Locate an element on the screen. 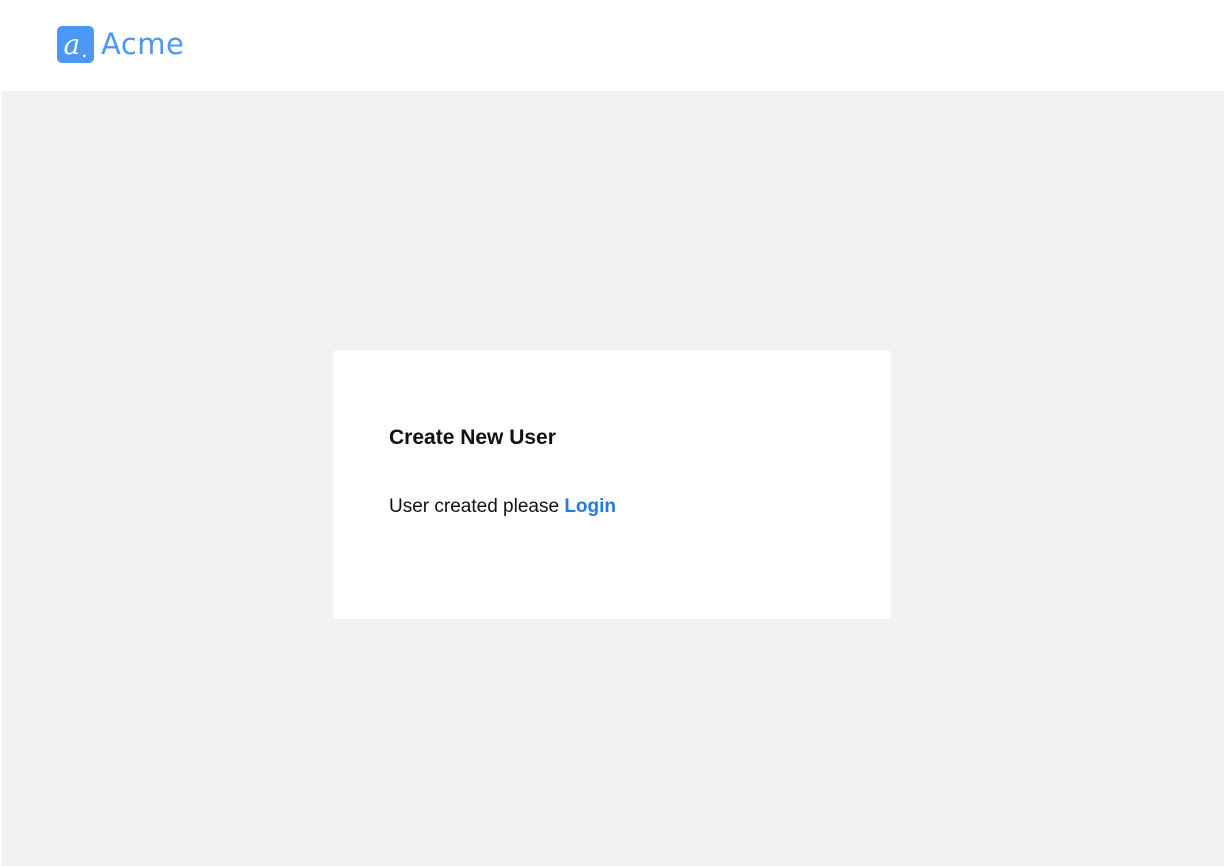 This screenshot has height=866, width=1226. letter-a-logo-icon: a. is located at coordinates (75, 44).